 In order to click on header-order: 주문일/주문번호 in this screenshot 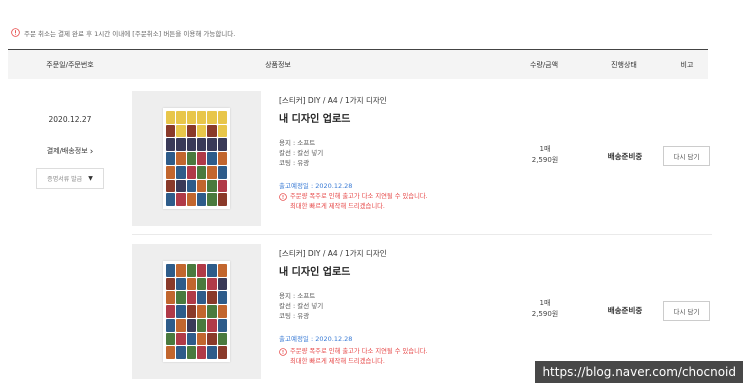, I will do `click(70, 65)`.